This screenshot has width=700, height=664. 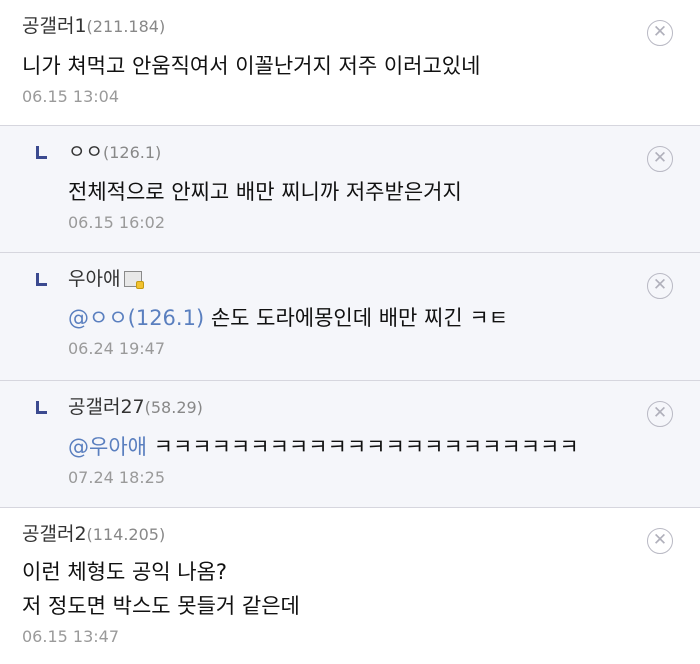 What do you see at coordinates (70, 96) in the screenshot?
I see `comment-date: 06.15 13:04` at bounding box center [70, 96].